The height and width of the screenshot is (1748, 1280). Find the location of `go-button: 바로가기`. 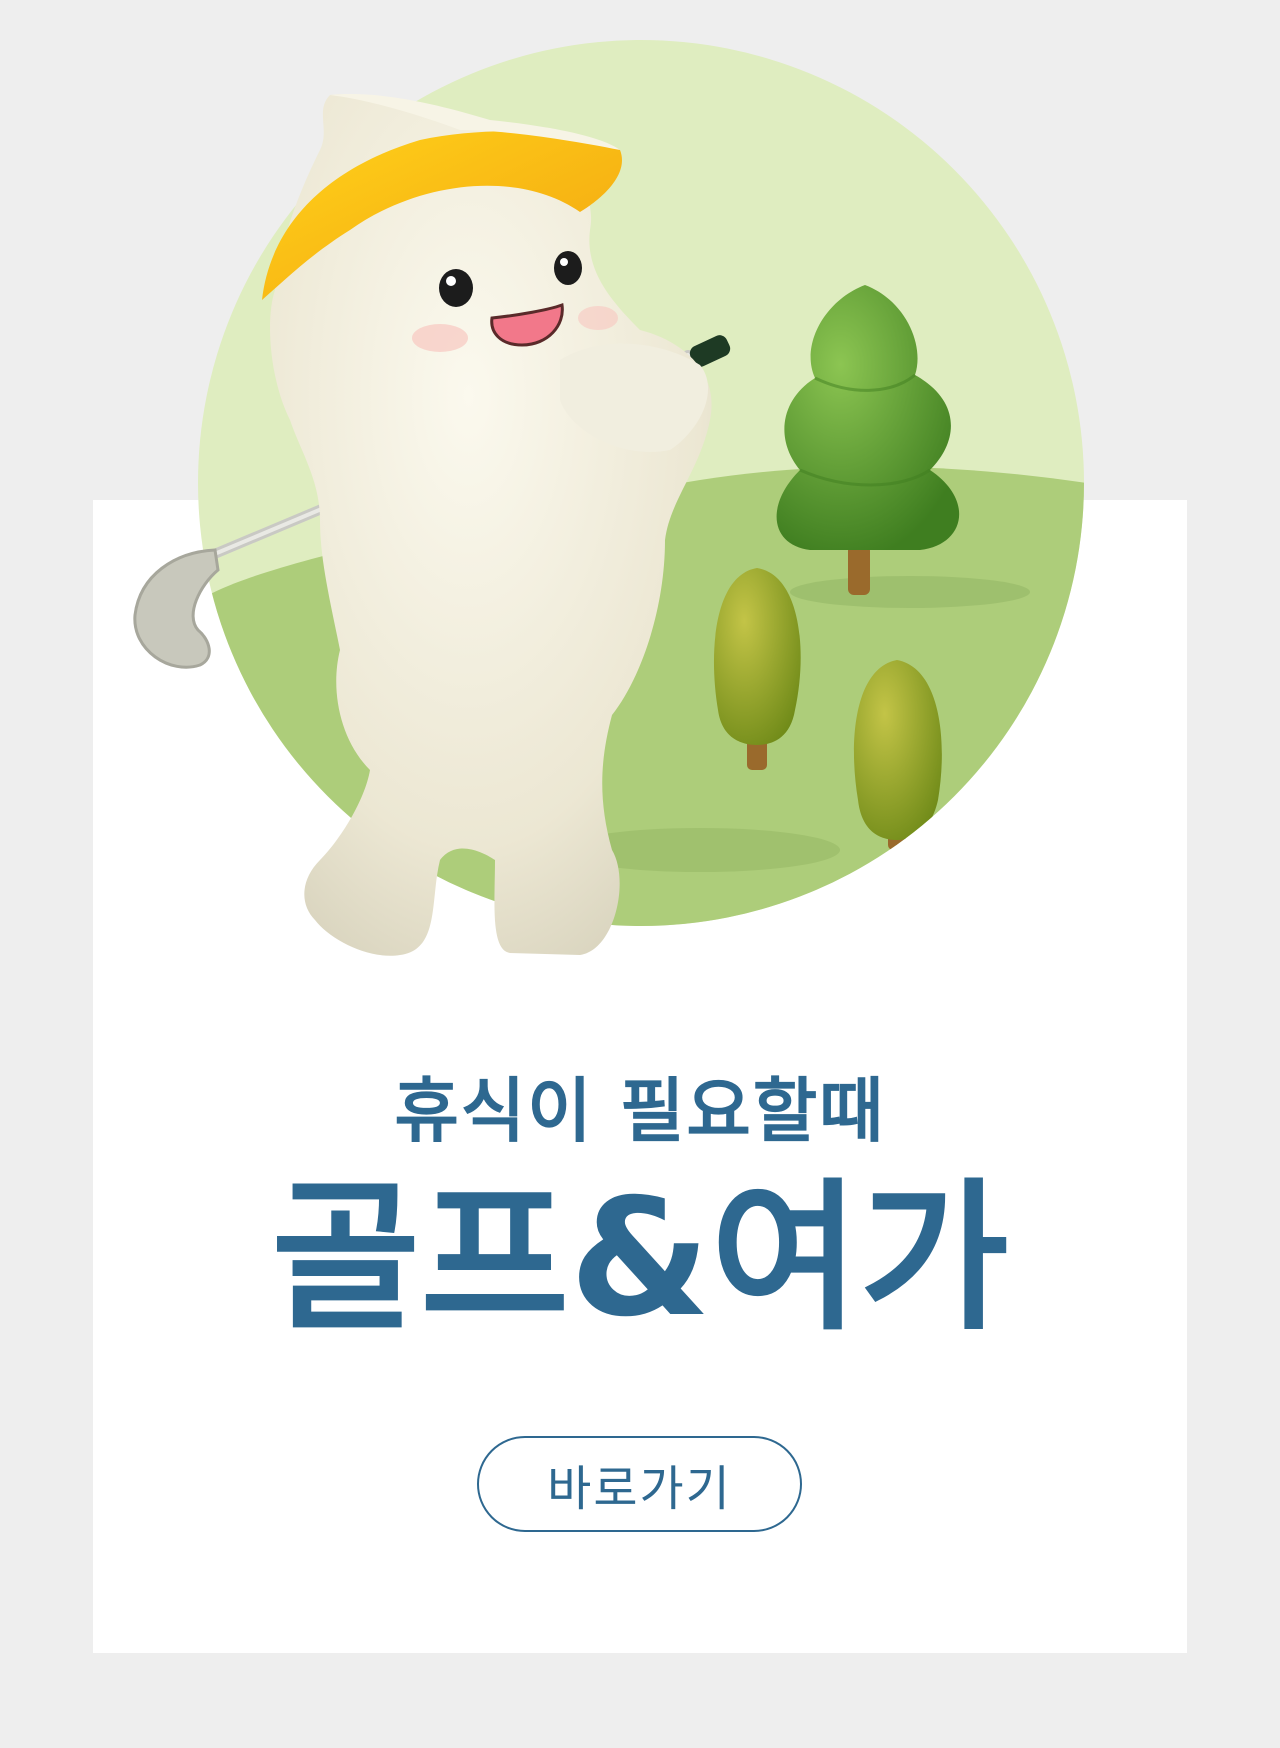

go-button: 바로가기 is located at coordinates (639, 1484).